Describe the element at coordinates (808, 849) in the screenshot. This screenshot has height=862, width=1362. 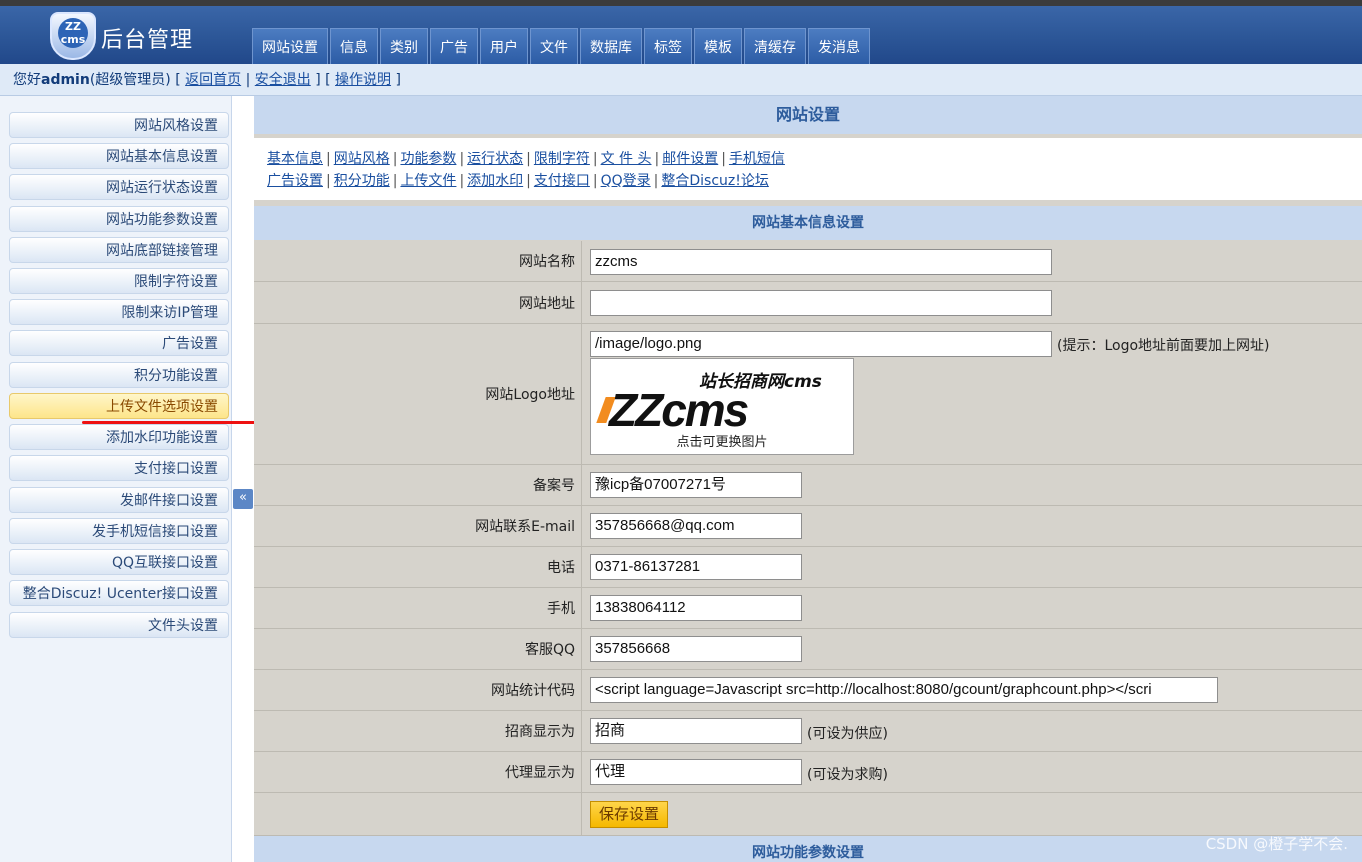
I see `section-function-params: 网站功能参数设置` at that location.